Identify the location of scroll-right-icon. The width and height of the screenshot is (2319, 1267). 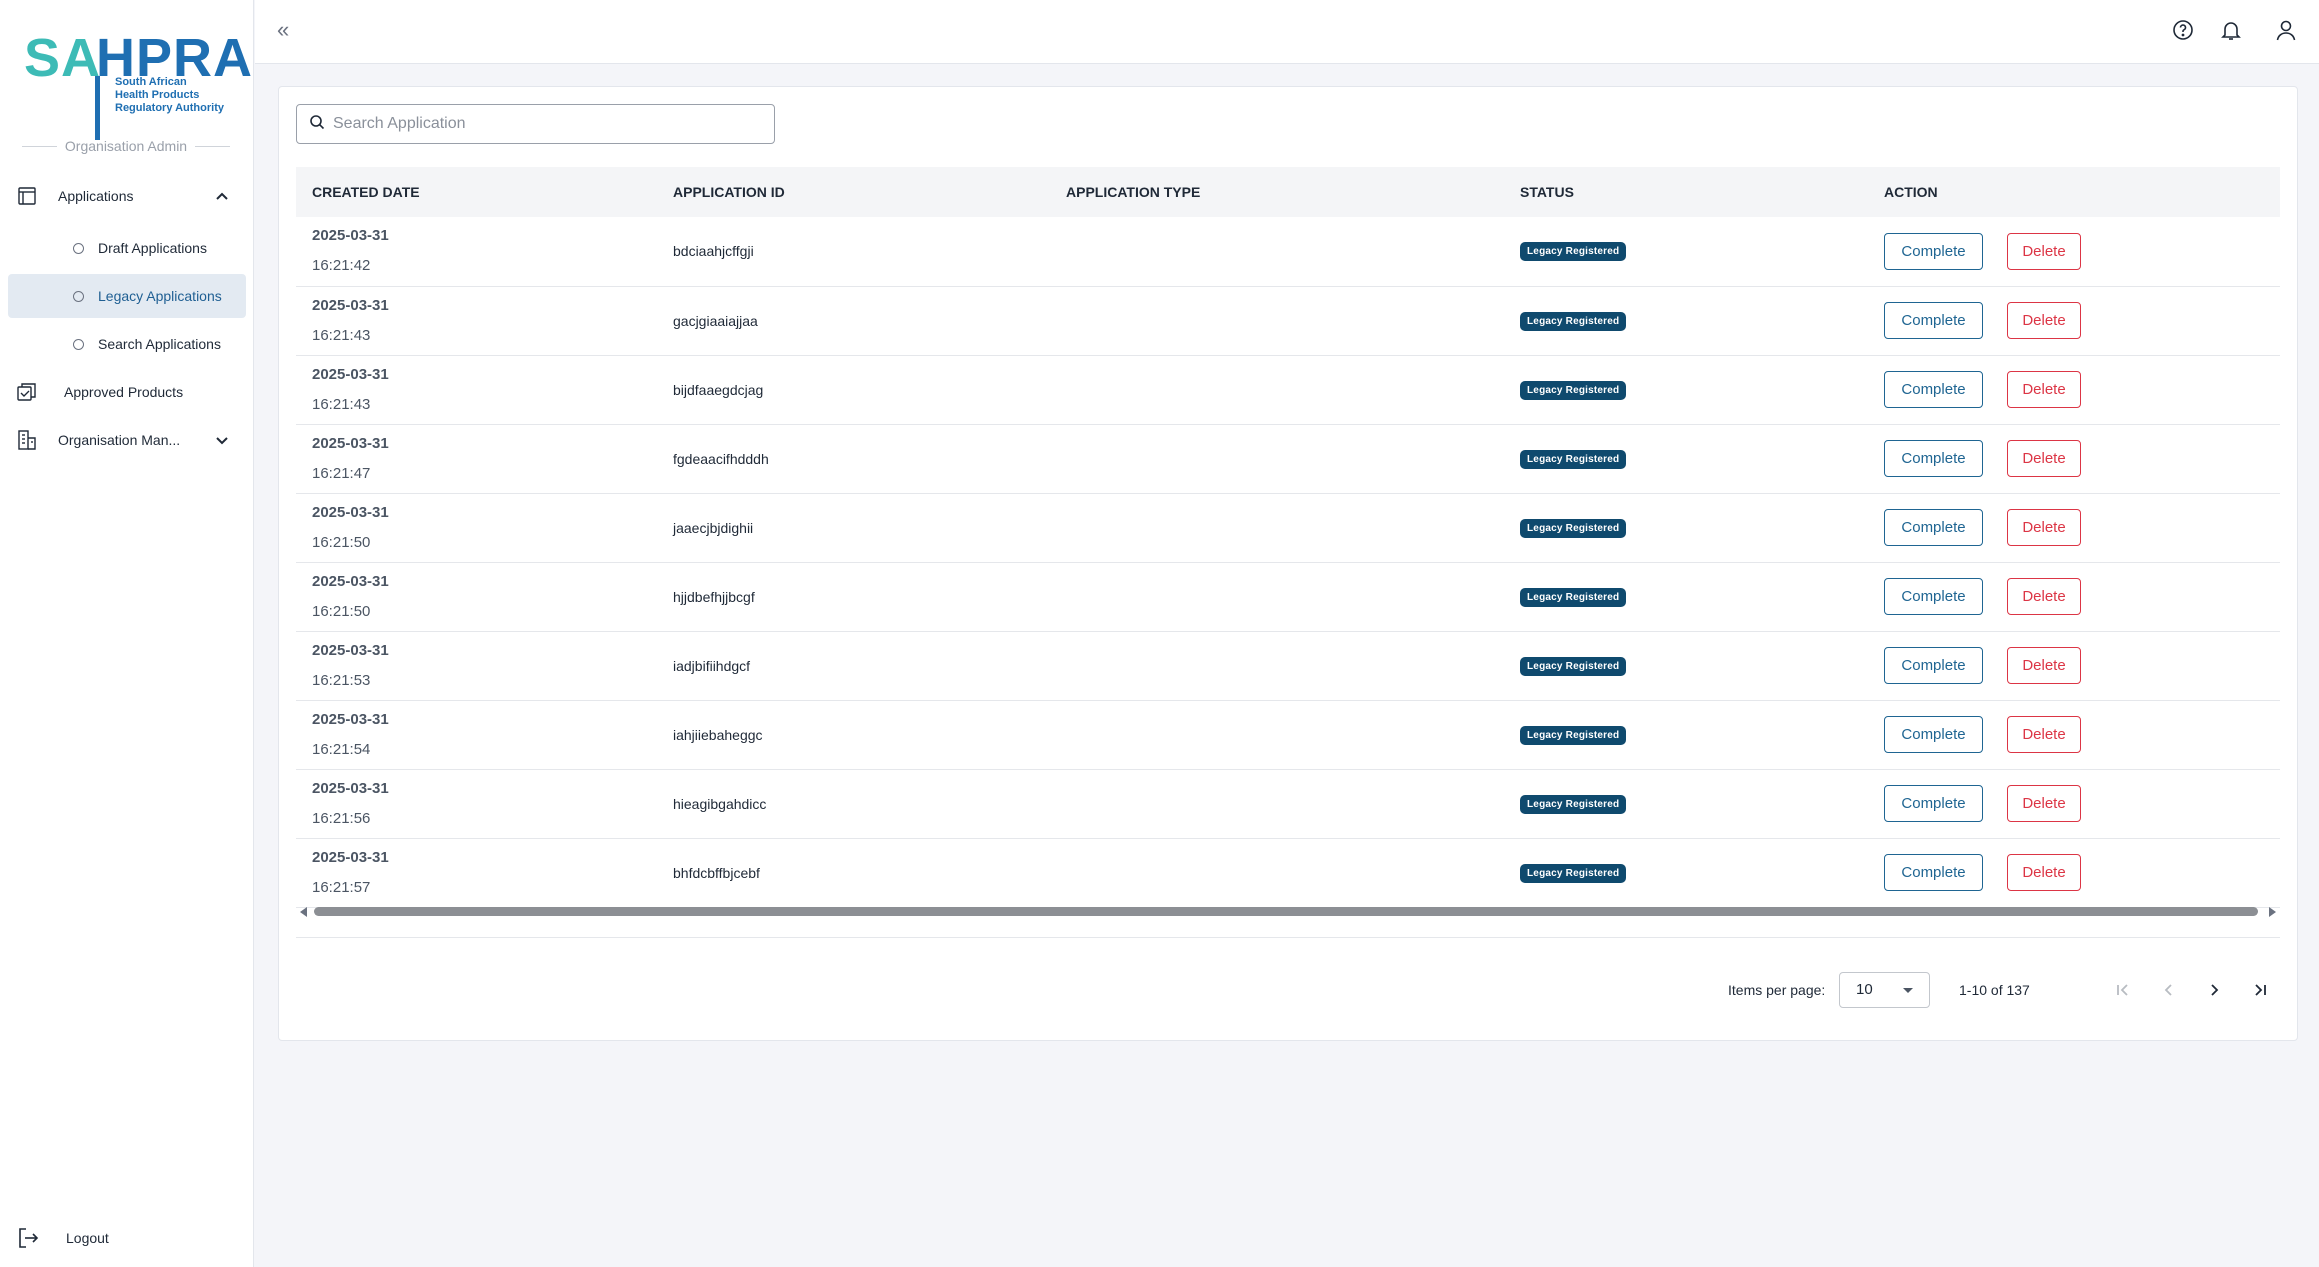
(2272, 912).